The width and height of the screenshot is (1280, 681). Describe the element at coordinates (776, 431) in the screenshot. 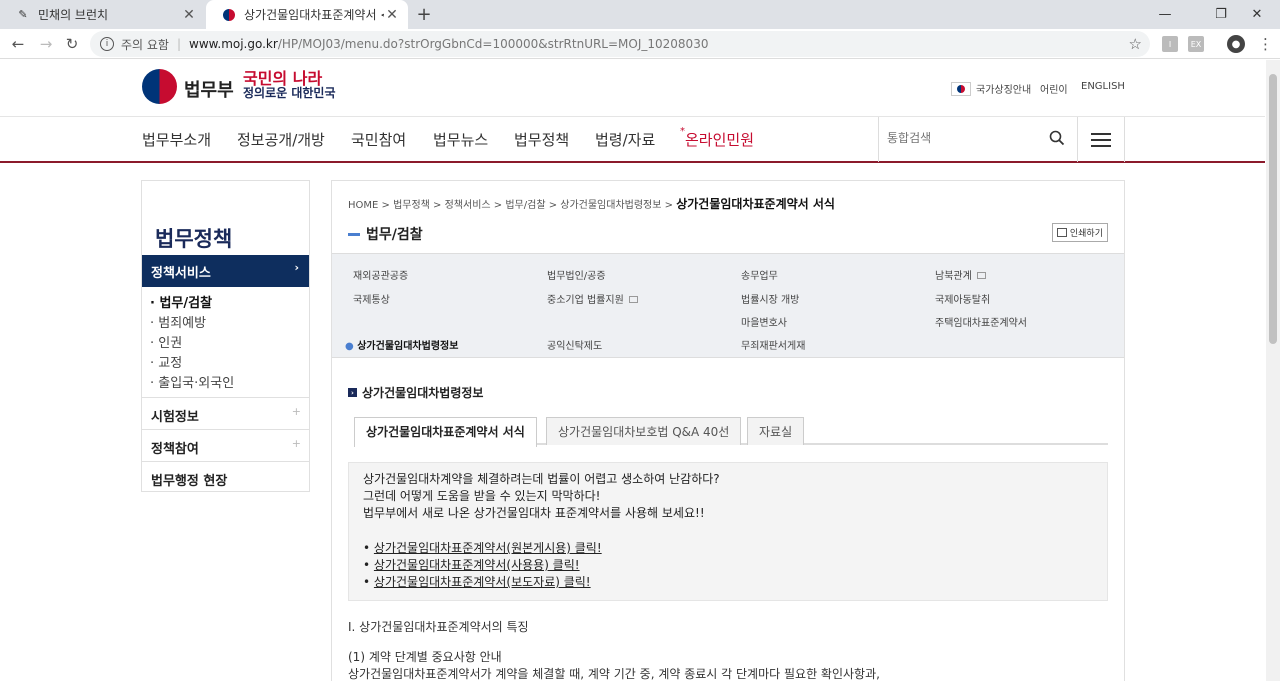

I see `tab-archive: 자료실` at that location.